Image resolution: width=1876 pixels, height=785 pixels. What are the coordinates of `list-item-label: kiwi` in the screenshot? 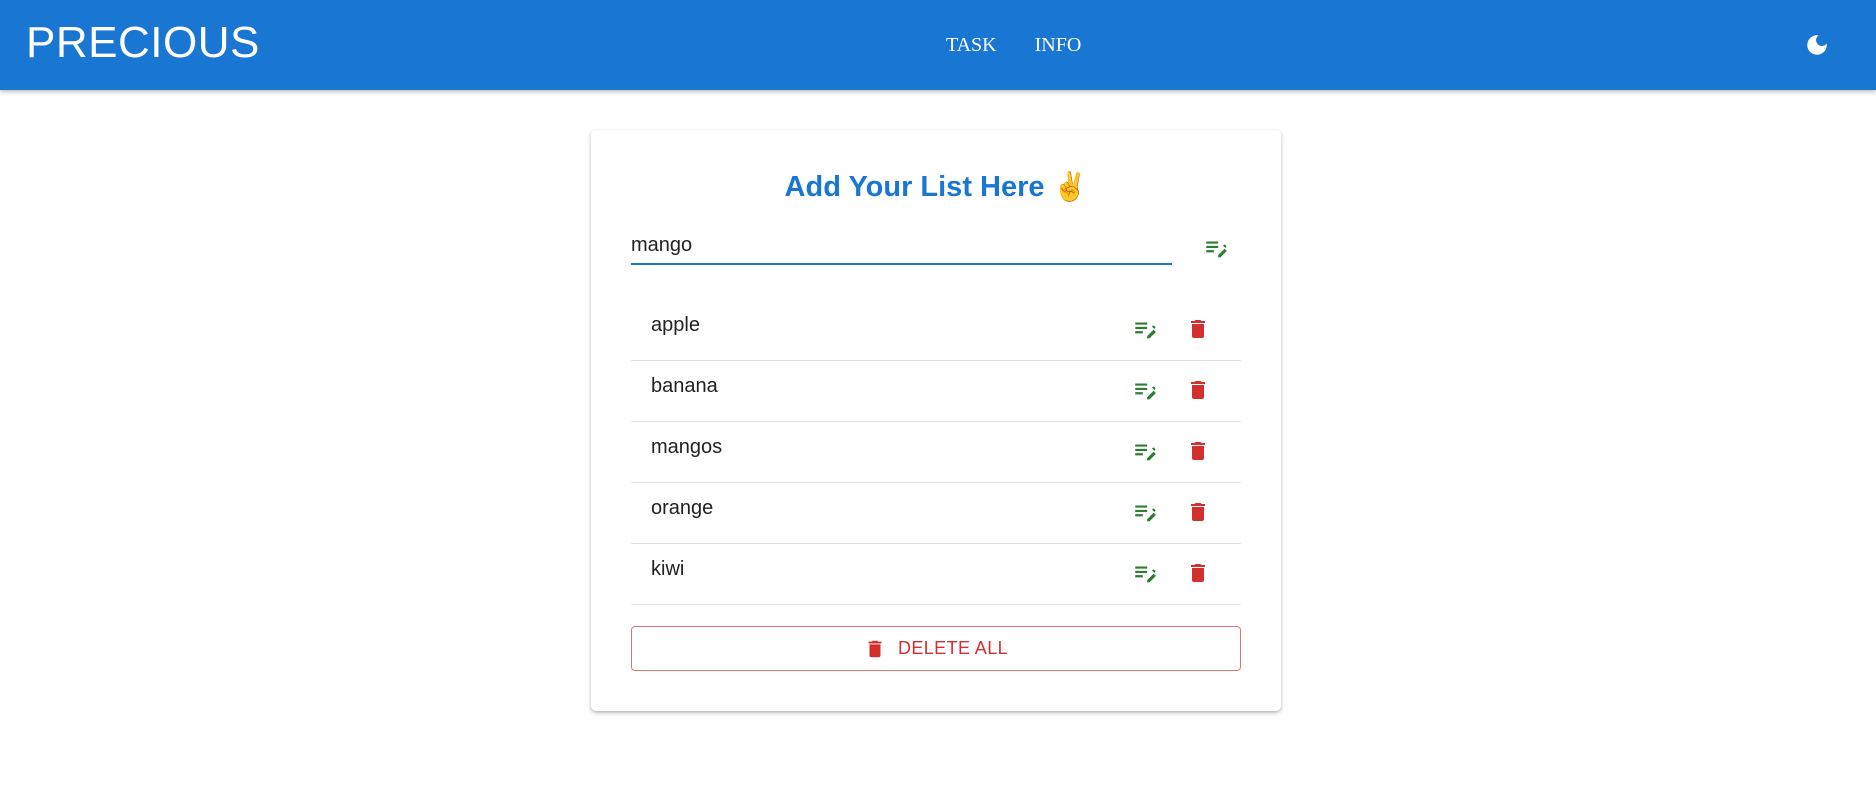 It's located at (668, 569).